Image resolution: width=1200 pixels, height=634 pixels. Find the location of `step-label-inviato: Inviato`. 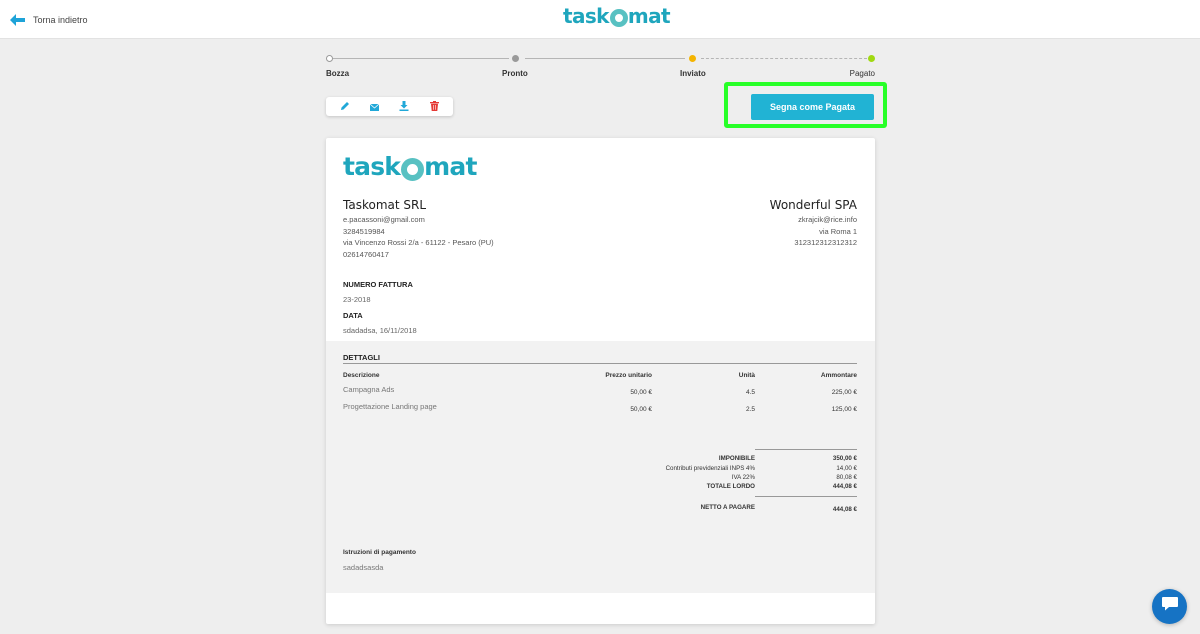

step-label-inviato: Inviato is located at coordinates (693, 73).